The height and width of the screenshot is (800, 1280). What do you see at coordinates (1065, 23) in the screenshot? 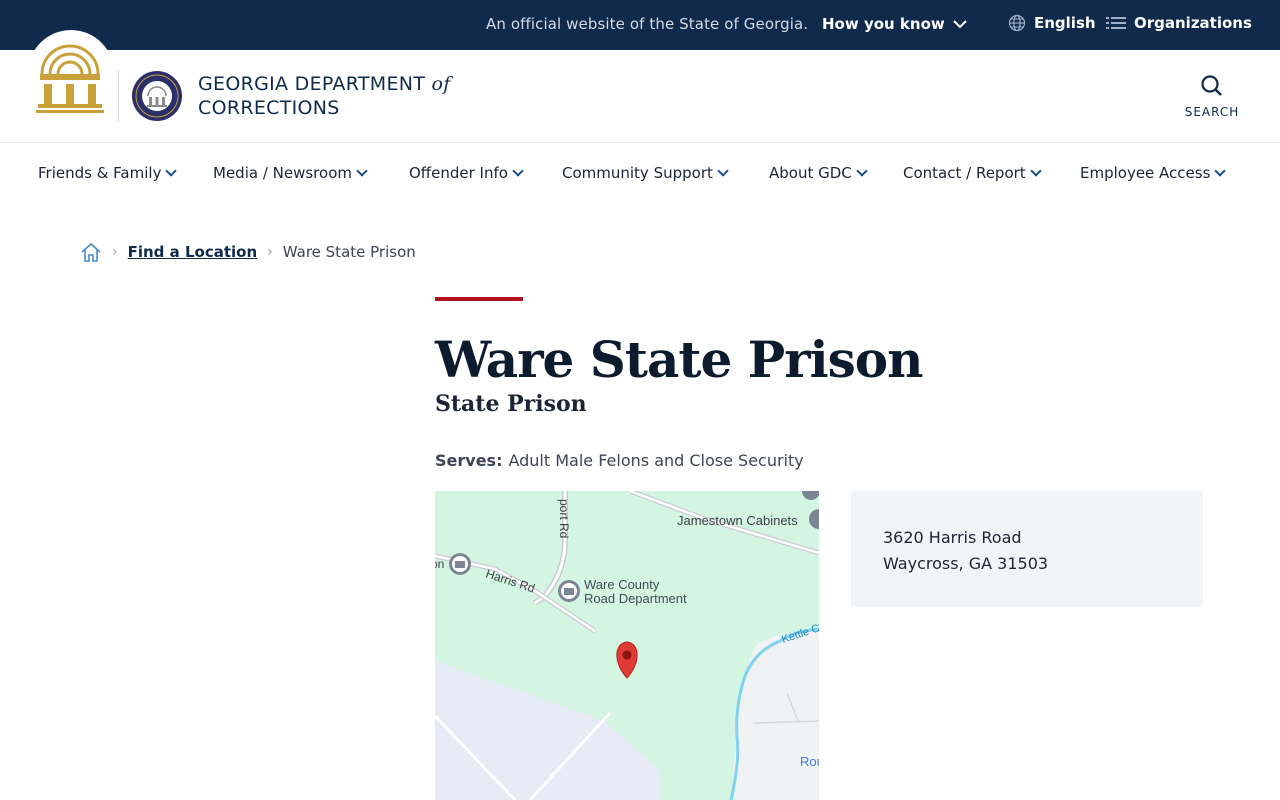
I see `language-label: English` at bounding box center [1065, 23].